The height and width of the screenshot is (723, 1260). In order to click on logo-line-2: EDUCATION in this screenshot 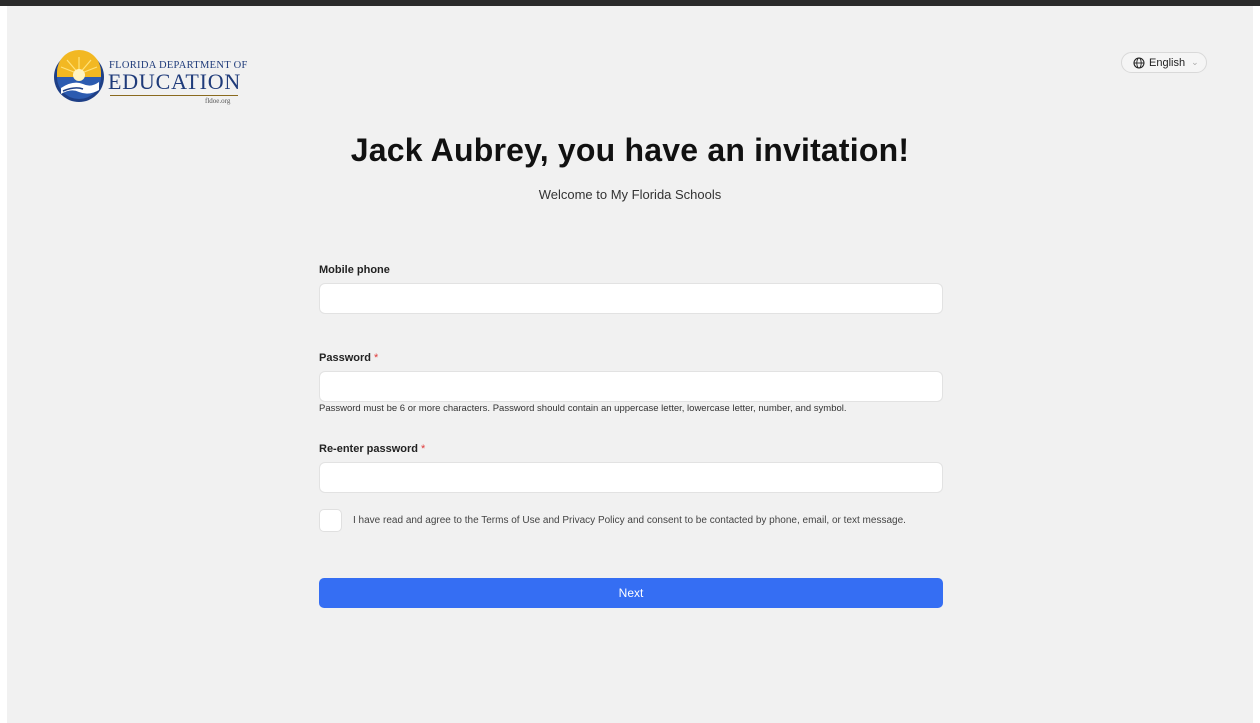, I will do `click(175, 81)`.